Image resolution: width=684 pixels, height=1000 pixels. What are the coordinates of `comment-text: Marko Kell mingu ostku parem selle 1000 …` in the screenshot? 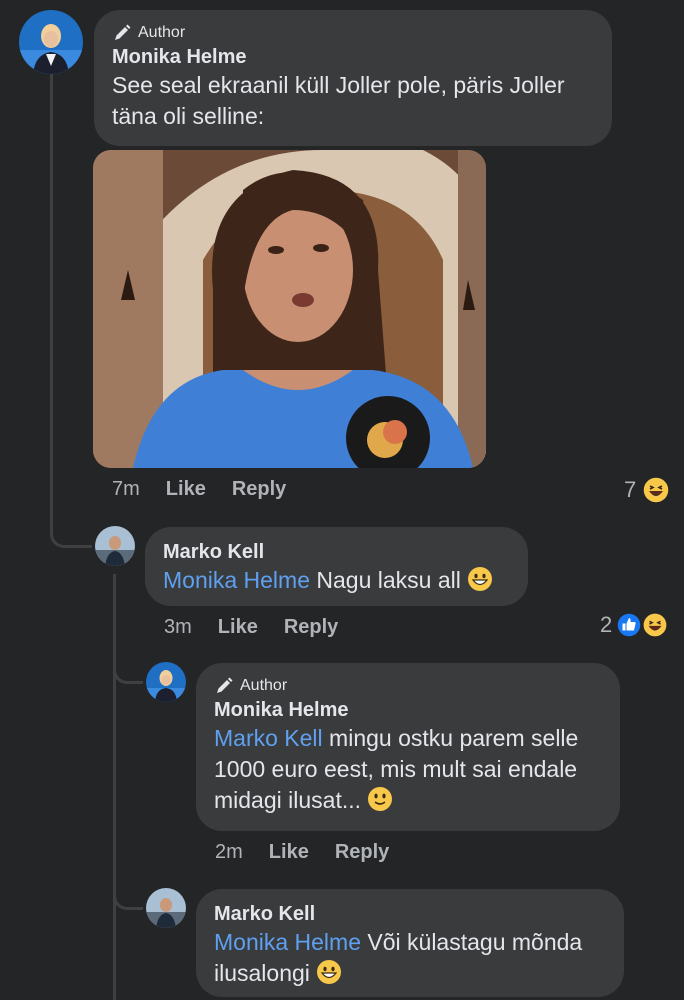 It's located at (408, 769).